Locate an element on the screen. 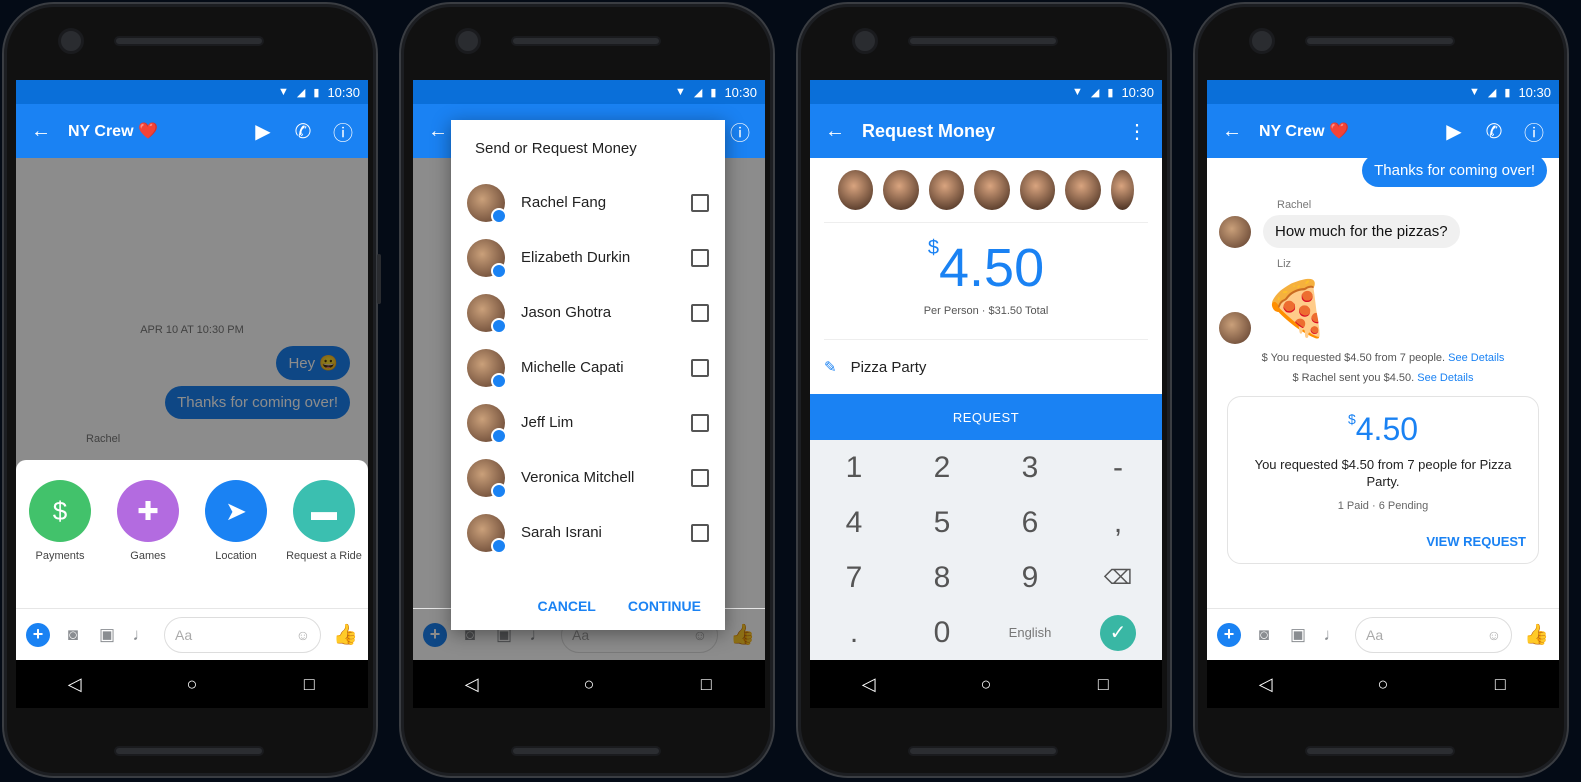 The width and height of the screenshot is (1581, 782). app-payments: $ Payments is located at coordinates (60, 521).